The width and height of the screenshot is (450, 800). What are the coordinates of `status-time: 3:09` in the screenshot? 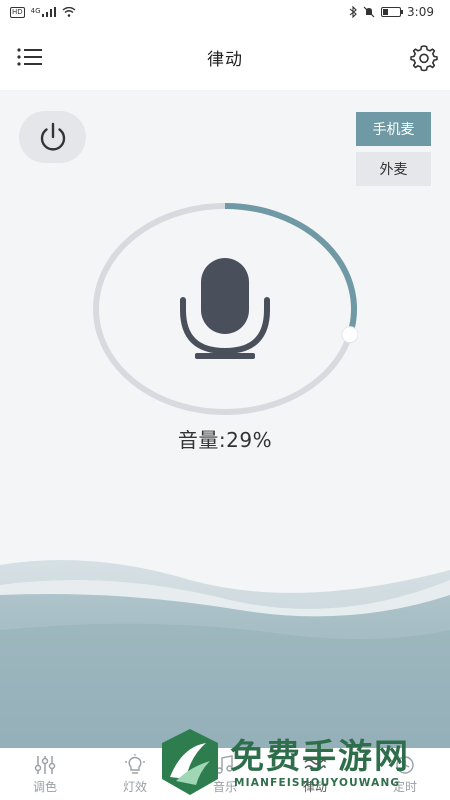 It's located at (420, 12).